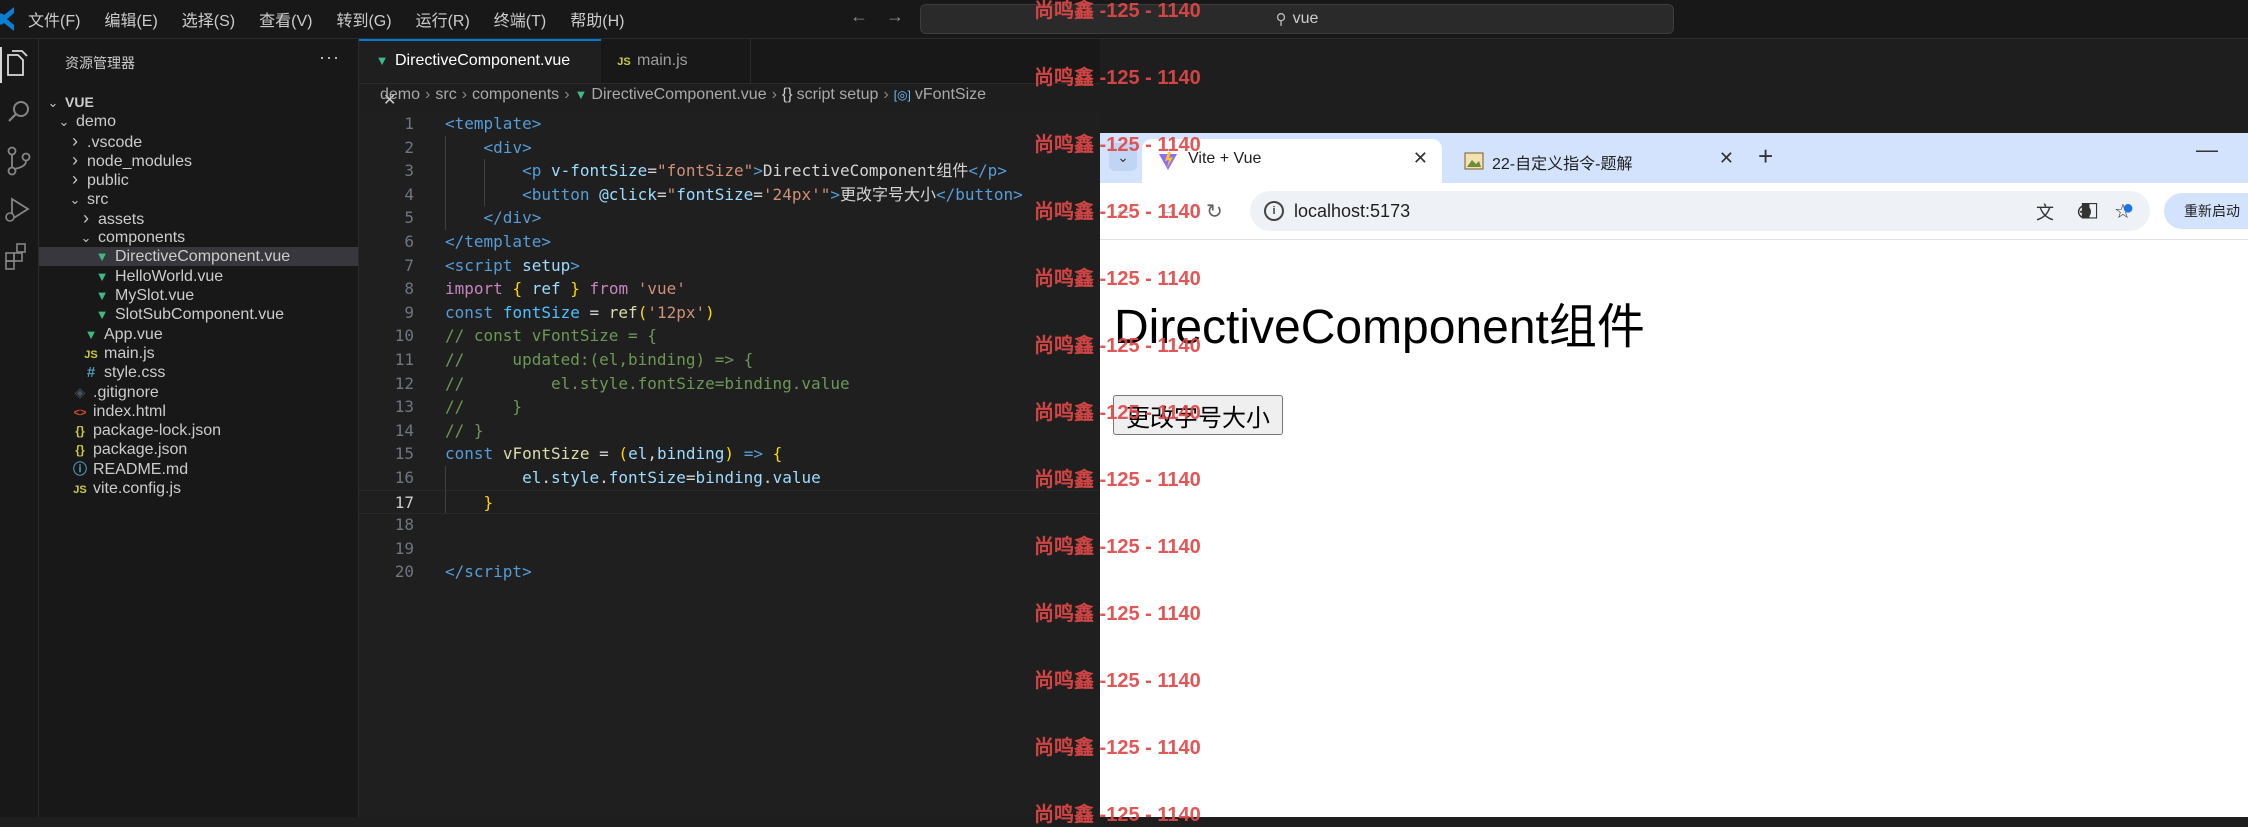  I want to click on tree-folder: ⌄ demo, so click(198, 121).